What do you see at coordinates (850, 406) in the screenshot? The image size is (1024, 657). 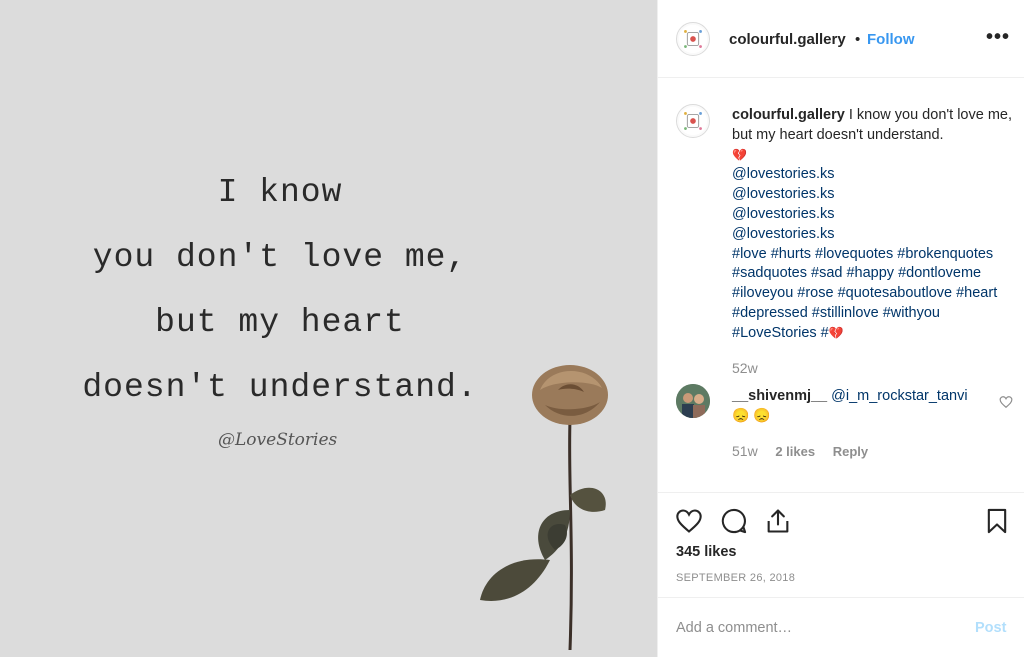 I see `comment: __shivenmj__ @i_m_rockstar_tanvi 😞 😞` at bounding box center [850, 406].